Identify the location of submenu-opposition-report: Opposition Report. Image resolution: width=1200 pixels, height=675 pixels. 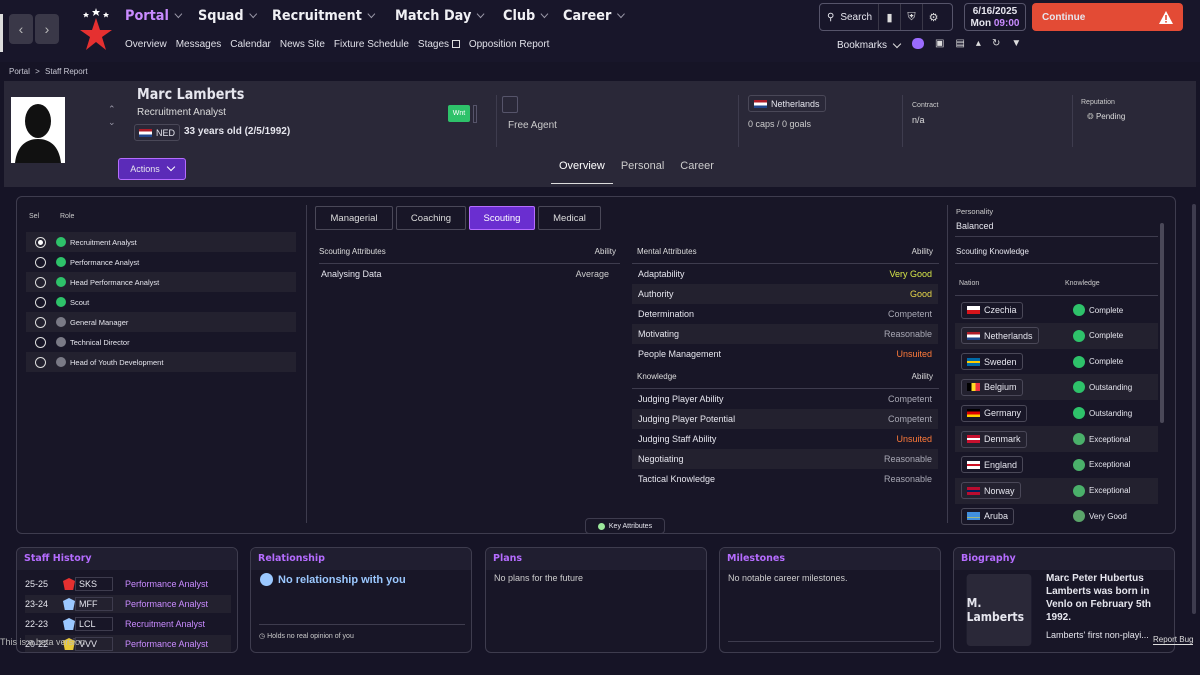
(509, 44).